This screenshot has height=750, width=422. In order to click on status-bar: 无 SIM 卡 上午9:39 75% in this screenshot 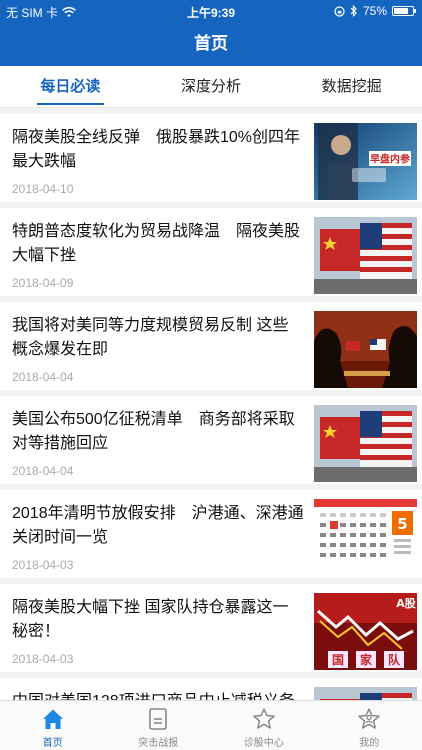, I will do `click(211, 11)`.